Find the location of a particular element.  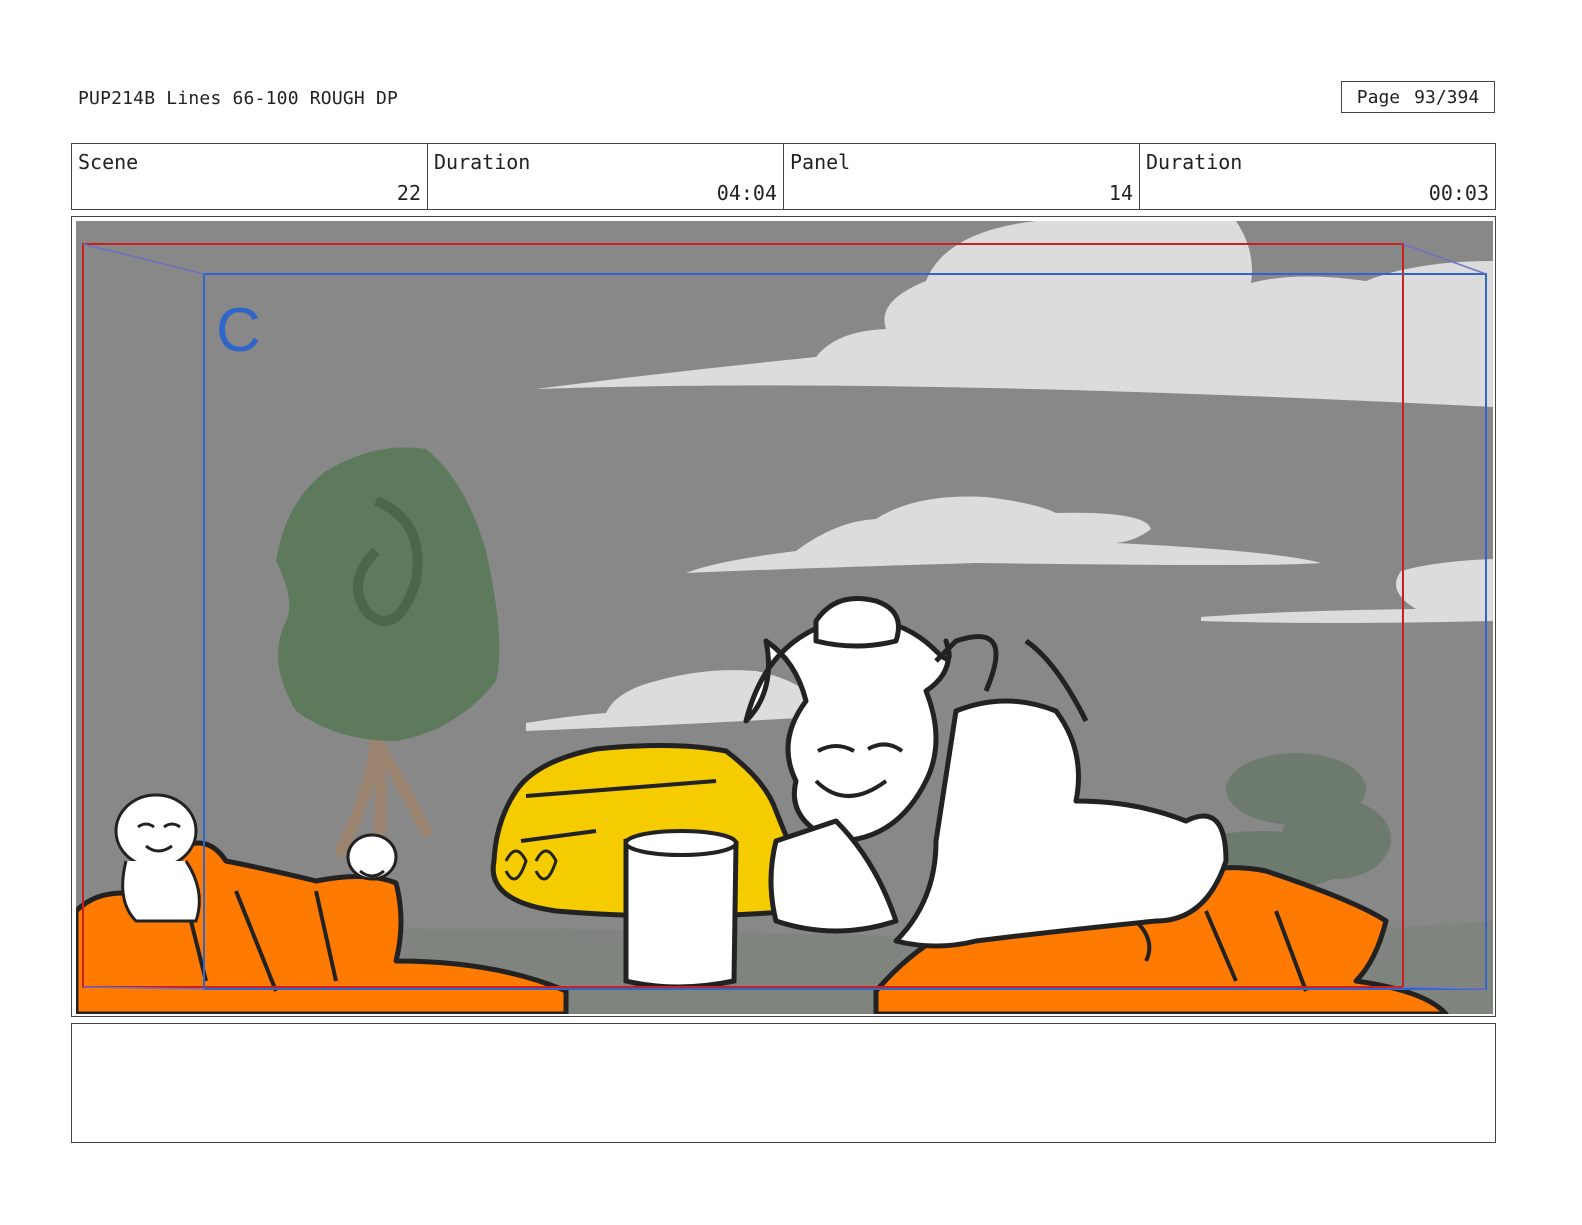

scene-duration-cell: Duration 04:04 is located at coordinates (606, 176).